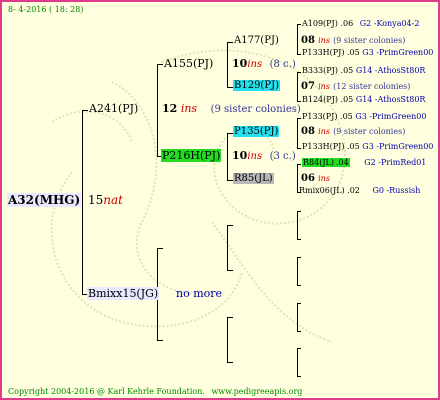 This screenshot has width=440, height=400. I want to click on gen3-d-num: 06, so click(308, 178).